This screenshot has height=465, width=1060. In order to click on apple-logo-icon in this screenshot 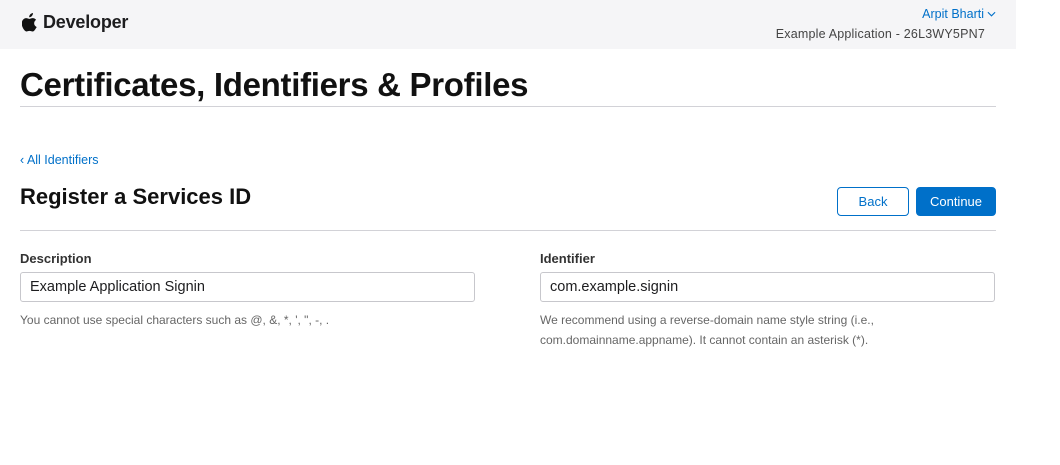, I will do `click(29, 22)`.